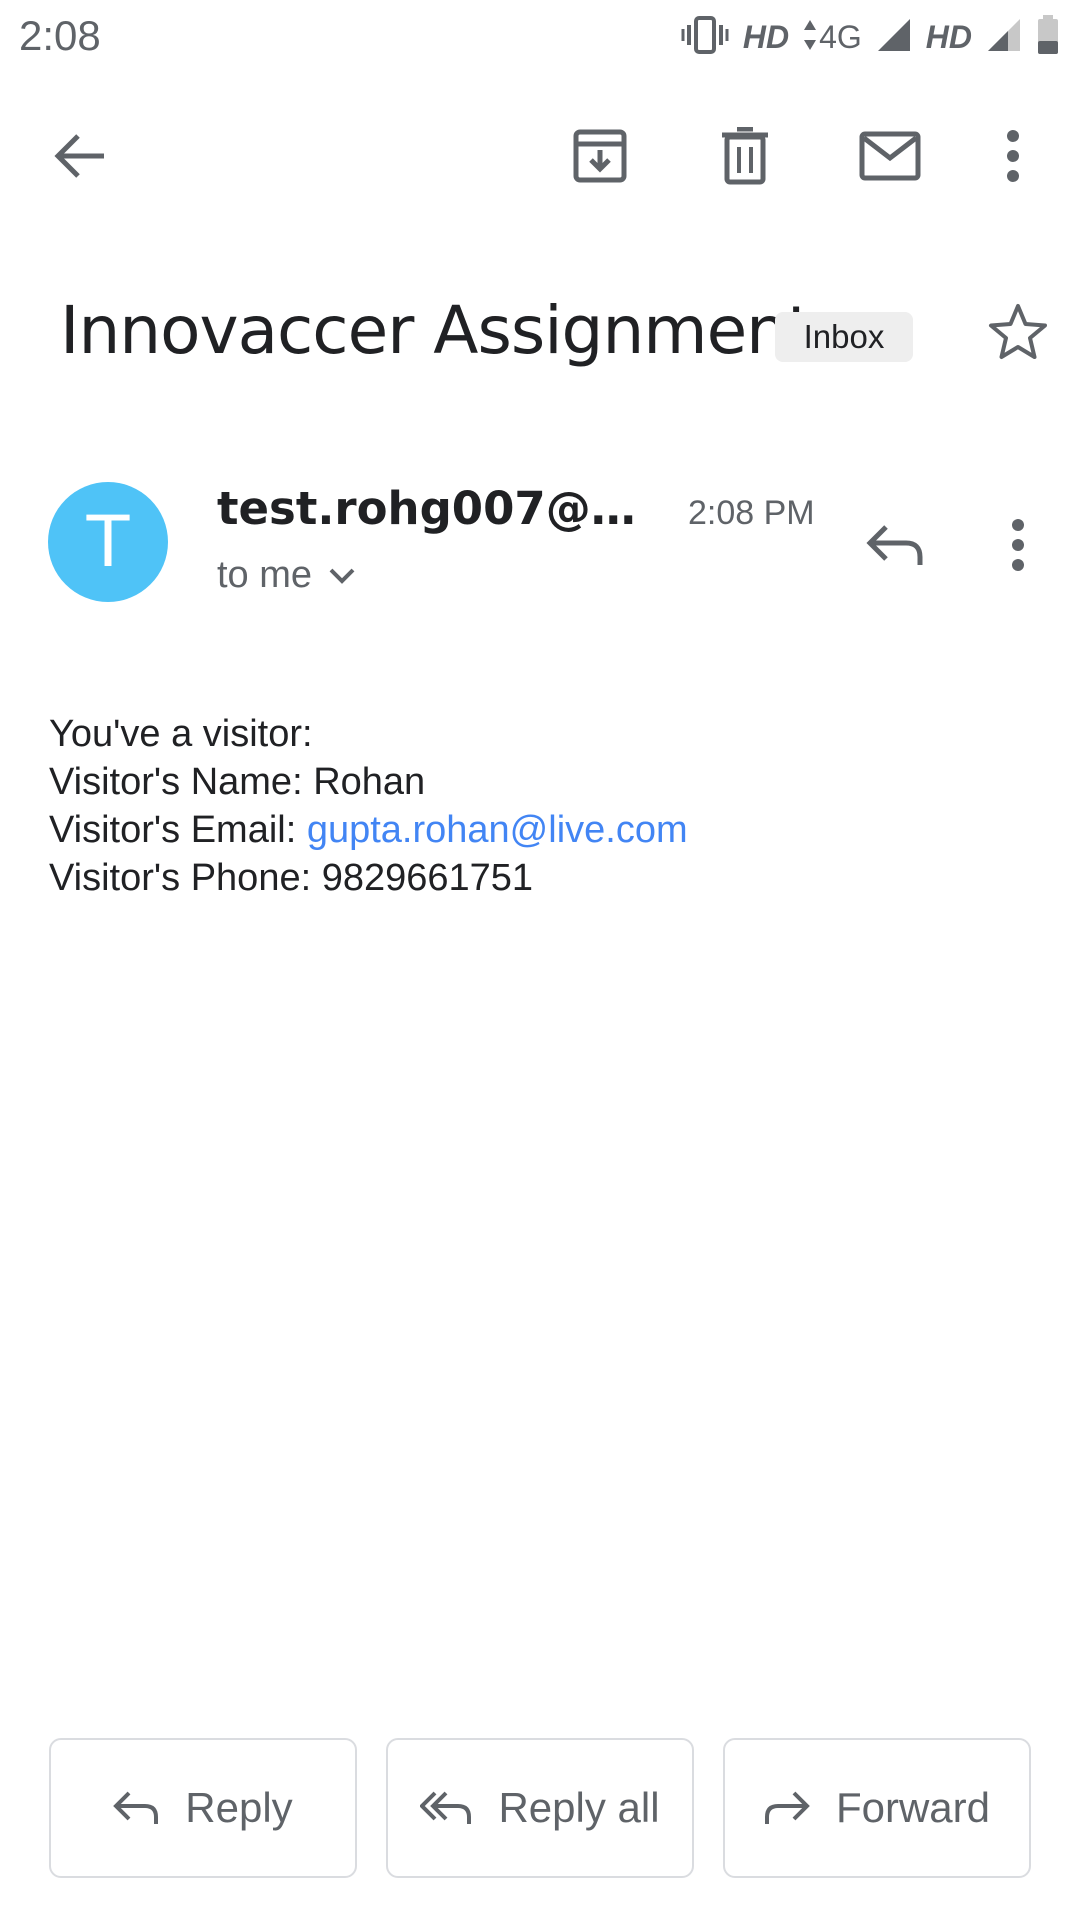 This screenshot has width=1080, height=1920. What do you see at coordinates (948, 36) in the screenshot?
I see `hd-label-2: HD` at bounding box center [948, 36].